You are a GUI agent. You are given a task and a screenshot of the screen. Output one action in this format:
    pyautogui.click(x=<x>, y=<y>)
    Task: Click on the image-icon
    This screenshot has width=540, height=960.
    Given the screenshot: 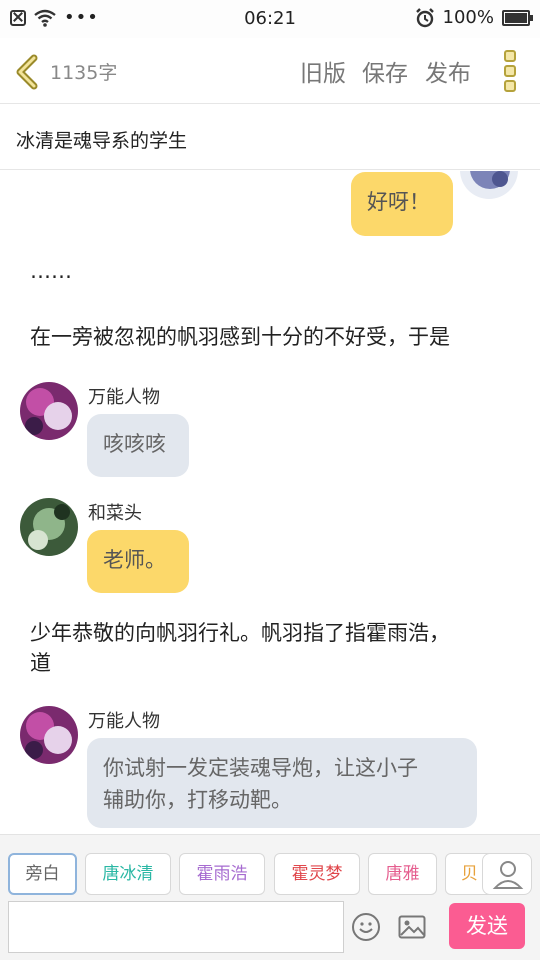 What is the action you would take?
    pyautogui.click(x=412, y=927)
    